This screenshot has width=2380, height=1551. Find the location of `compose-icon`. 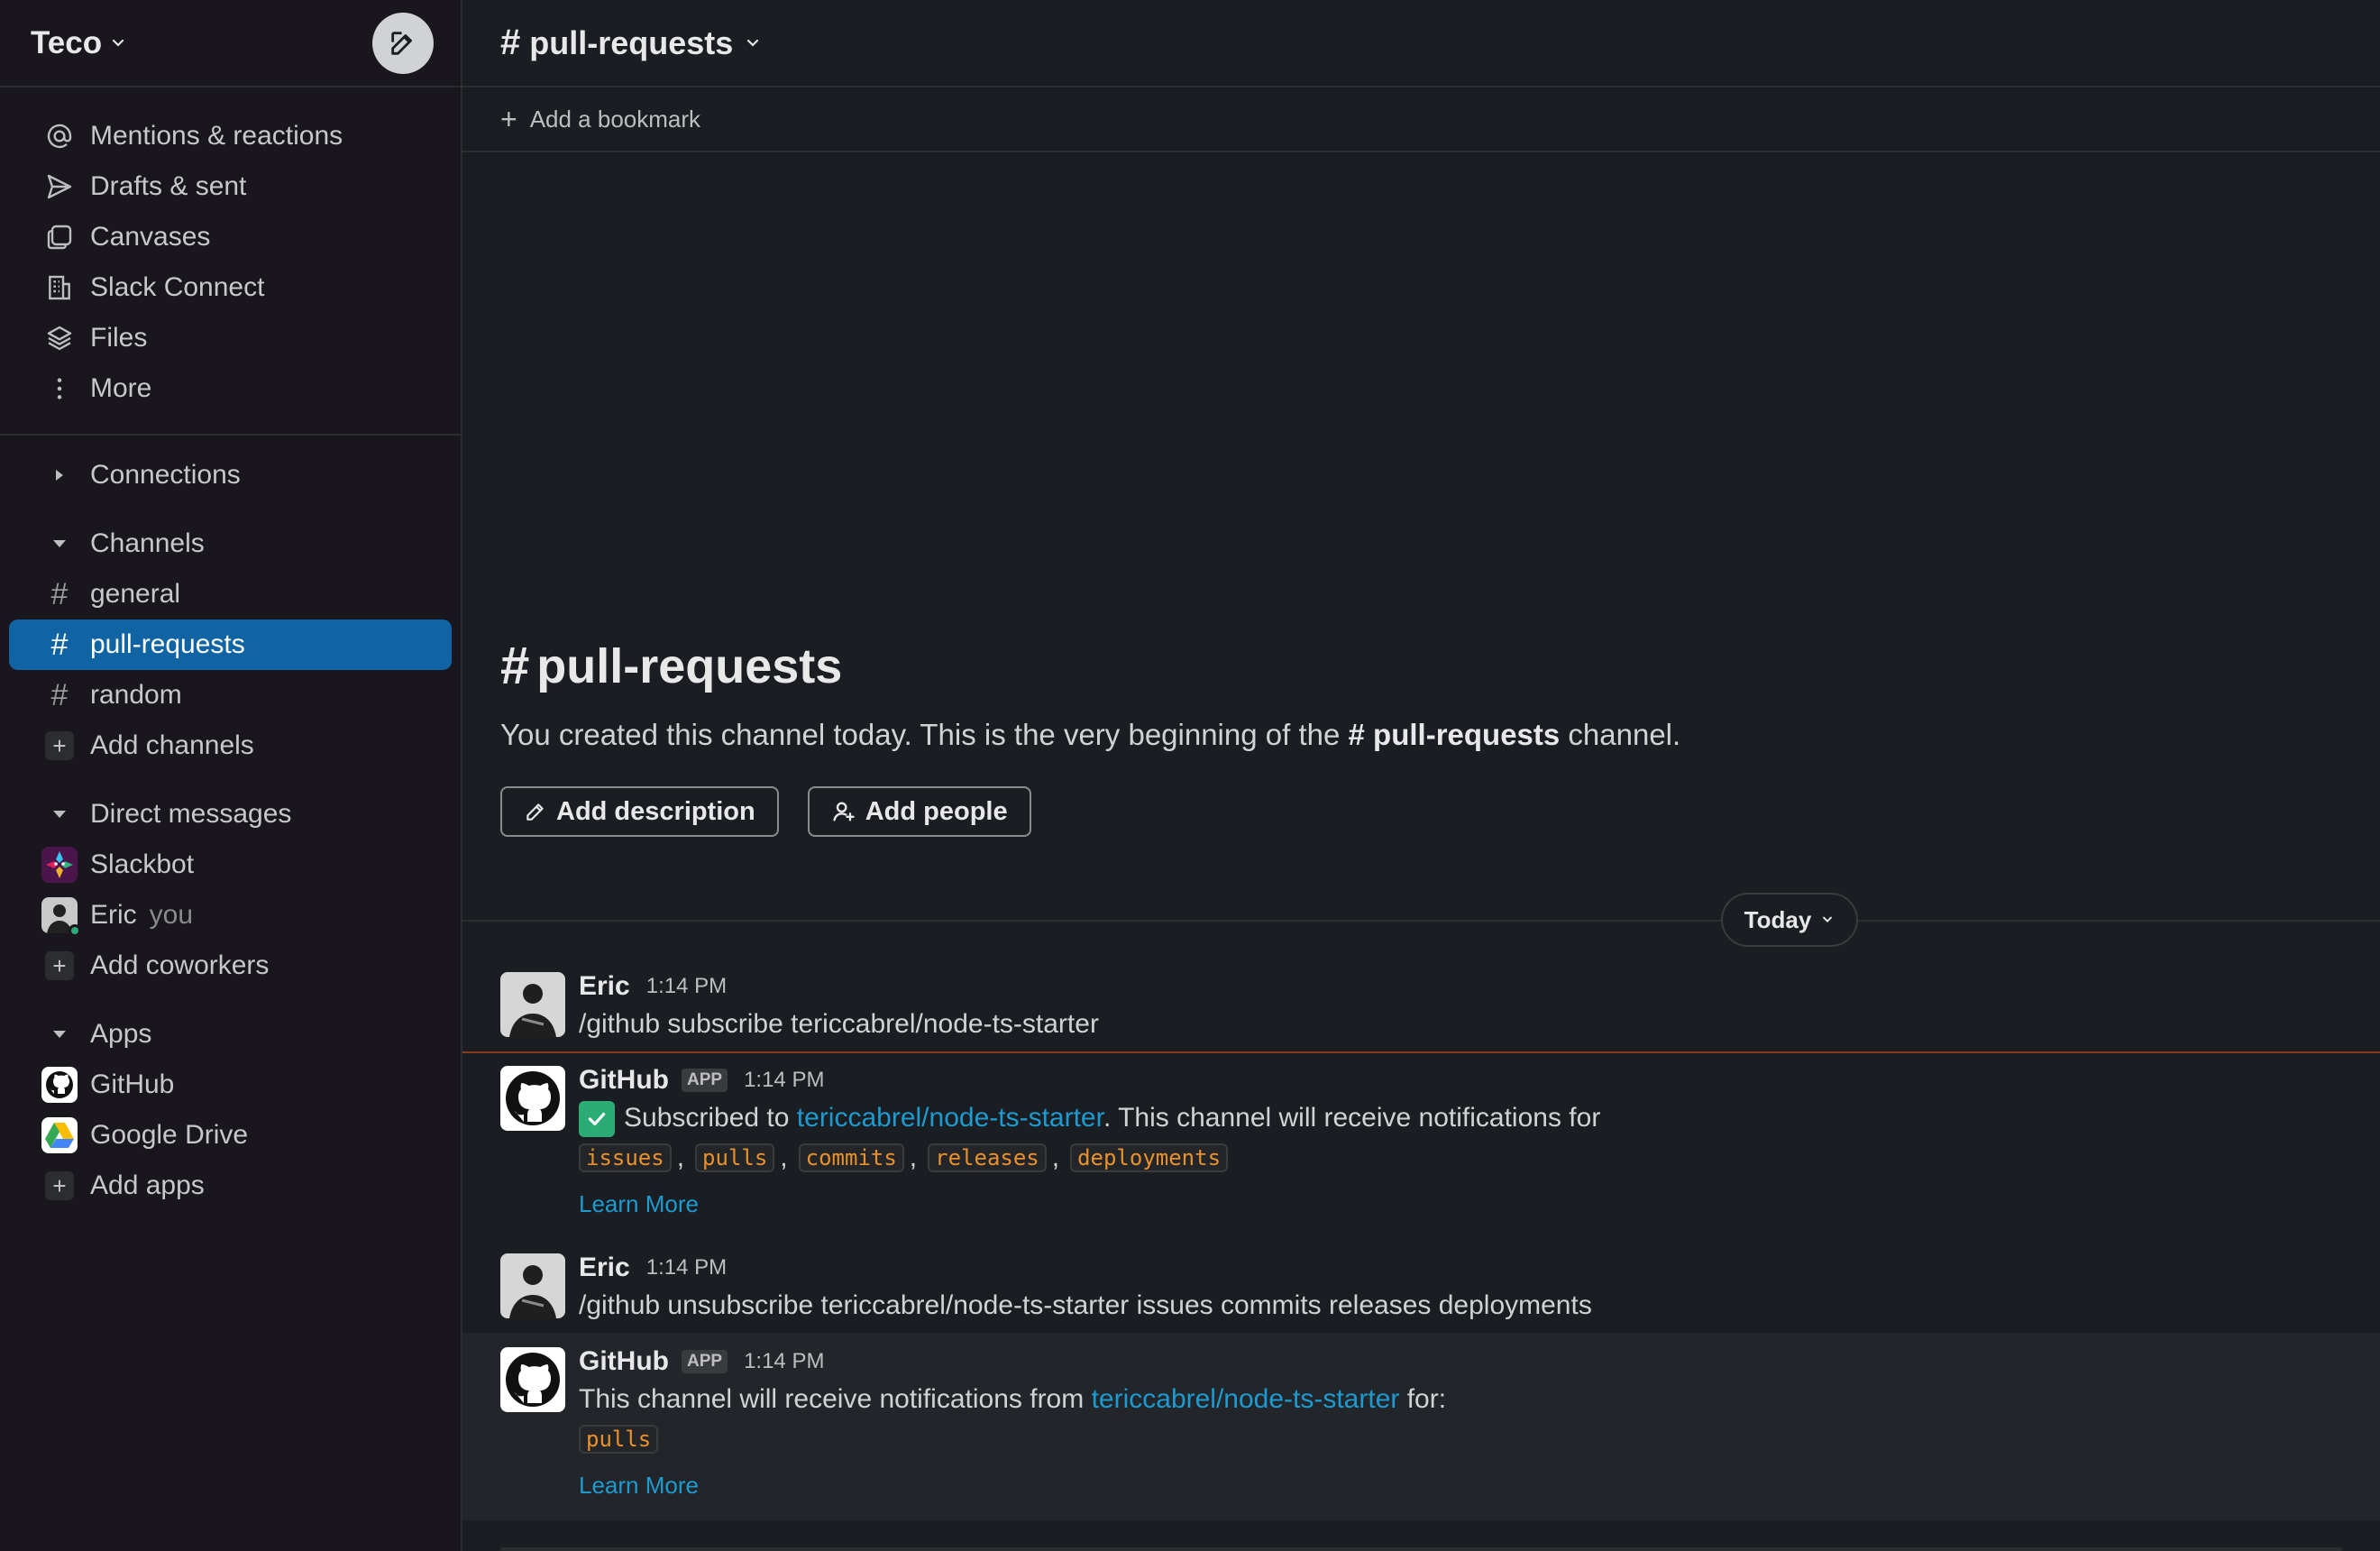

compose-icon is located at coordinates (403, 43).